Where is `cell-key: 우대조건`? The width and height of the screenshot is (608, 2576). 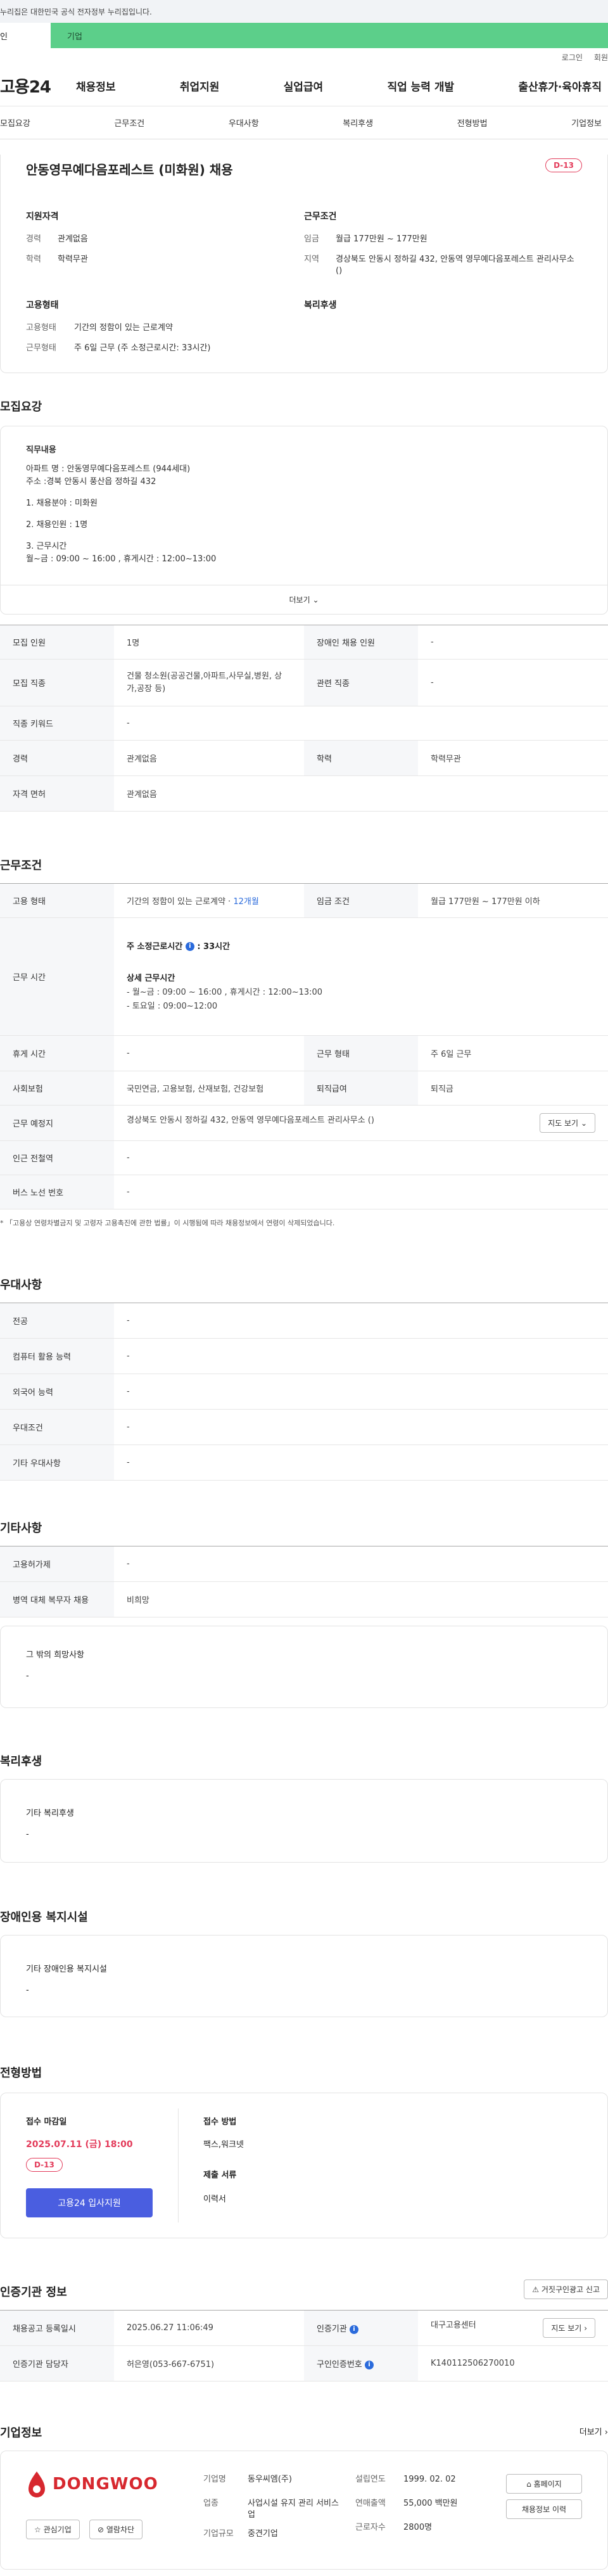
cell-key: 우대조건 is located at coordinates (57, 1427).